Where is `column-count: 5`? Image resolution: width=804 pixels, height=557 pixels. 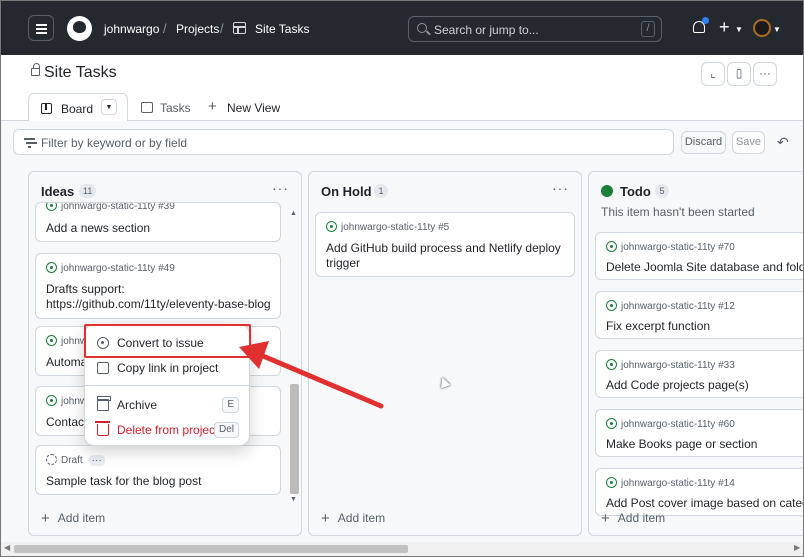
column-count: 5 is located at coordinates (662, 191).